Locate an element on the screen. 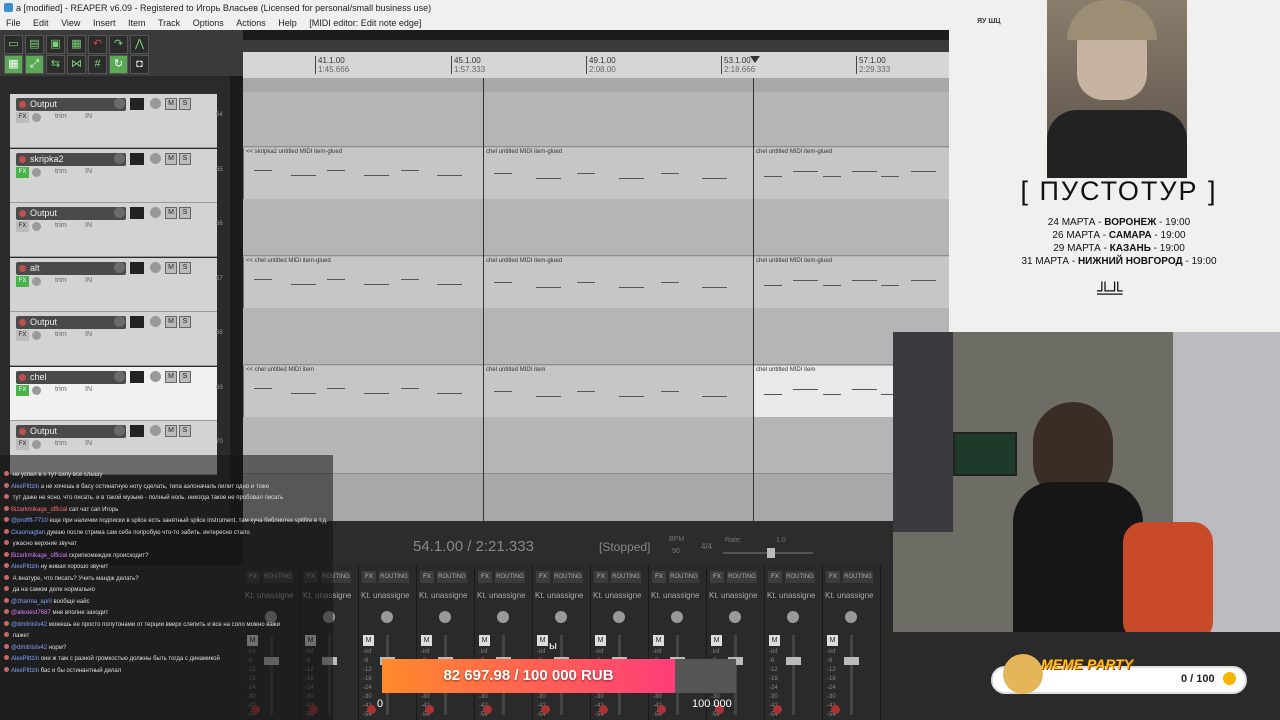 The image size is (1280, 720). record-arm-icon is located at coordinates (22, 322).